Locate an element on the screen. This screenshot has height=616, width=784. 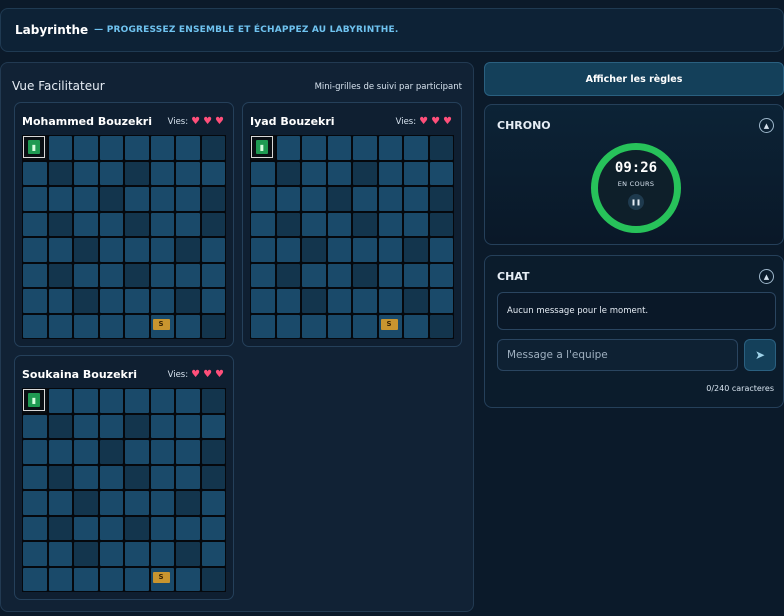
send-icon: ➤ is located at coordinates (760, 355).